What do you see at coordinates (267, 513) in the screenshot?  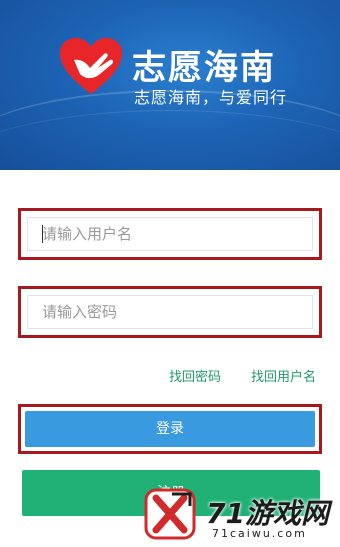 I see `watermark-title: 71游戏网` at bounding box center [267, 513].